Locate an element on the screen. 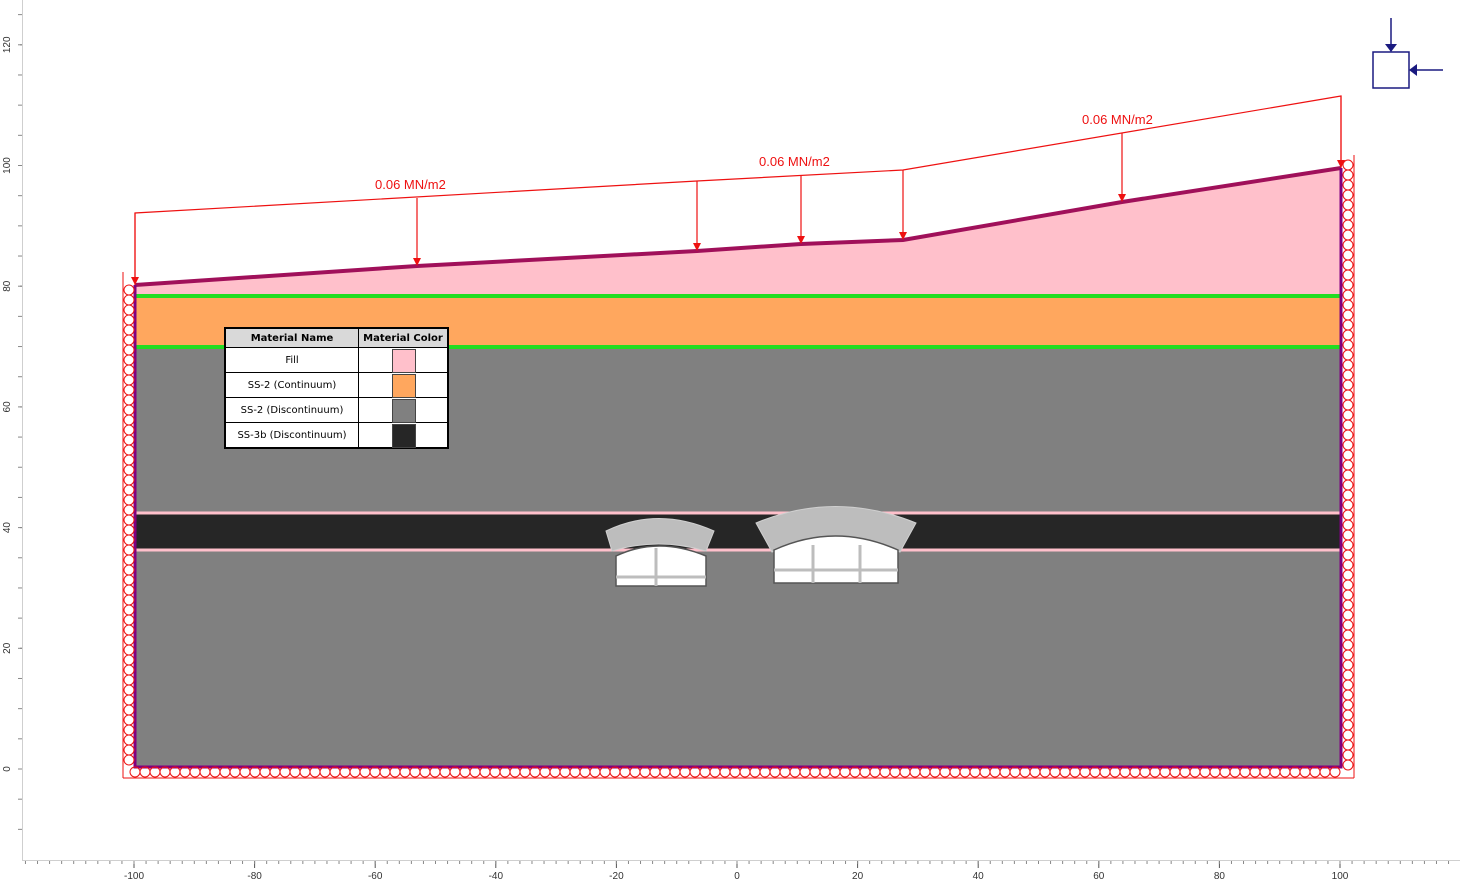 The width and height of the screenshot is (1460, 884). vertical-ruler is located at coordinates (11, 430).